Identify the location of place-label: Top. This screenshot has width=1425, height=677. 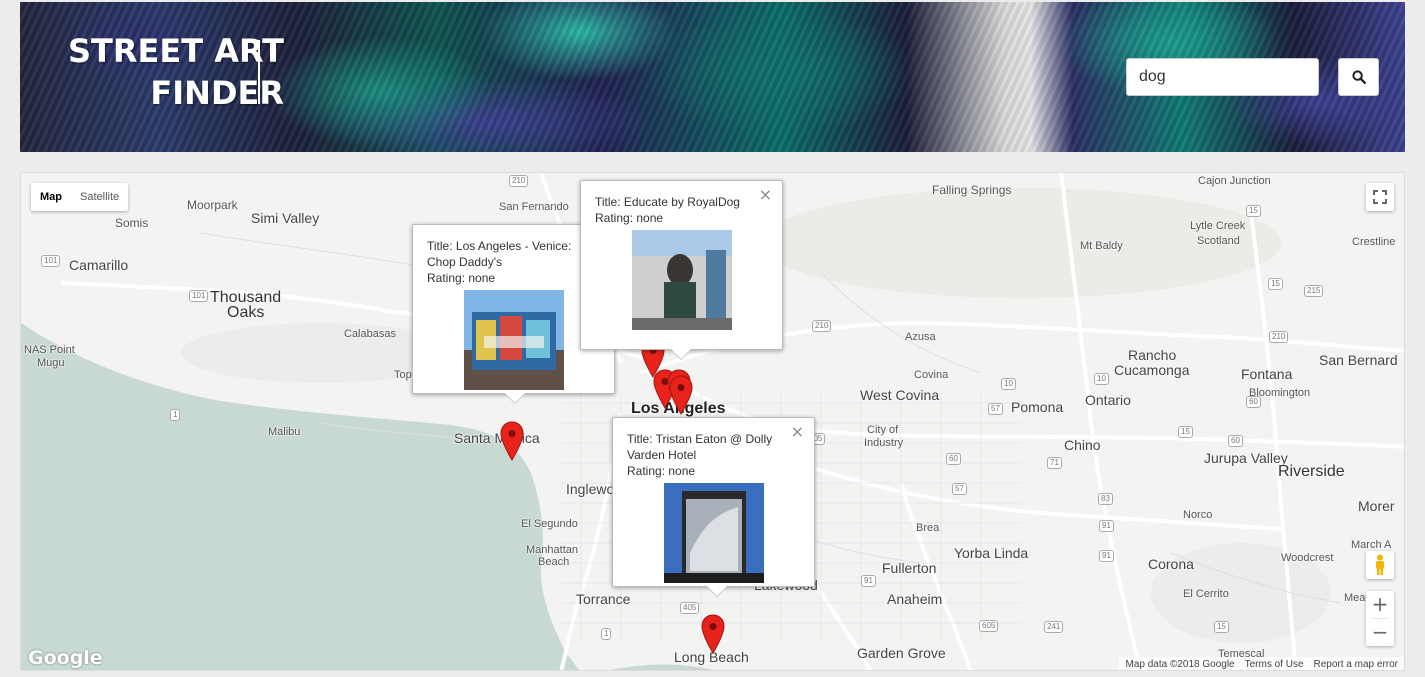
(403, 375).